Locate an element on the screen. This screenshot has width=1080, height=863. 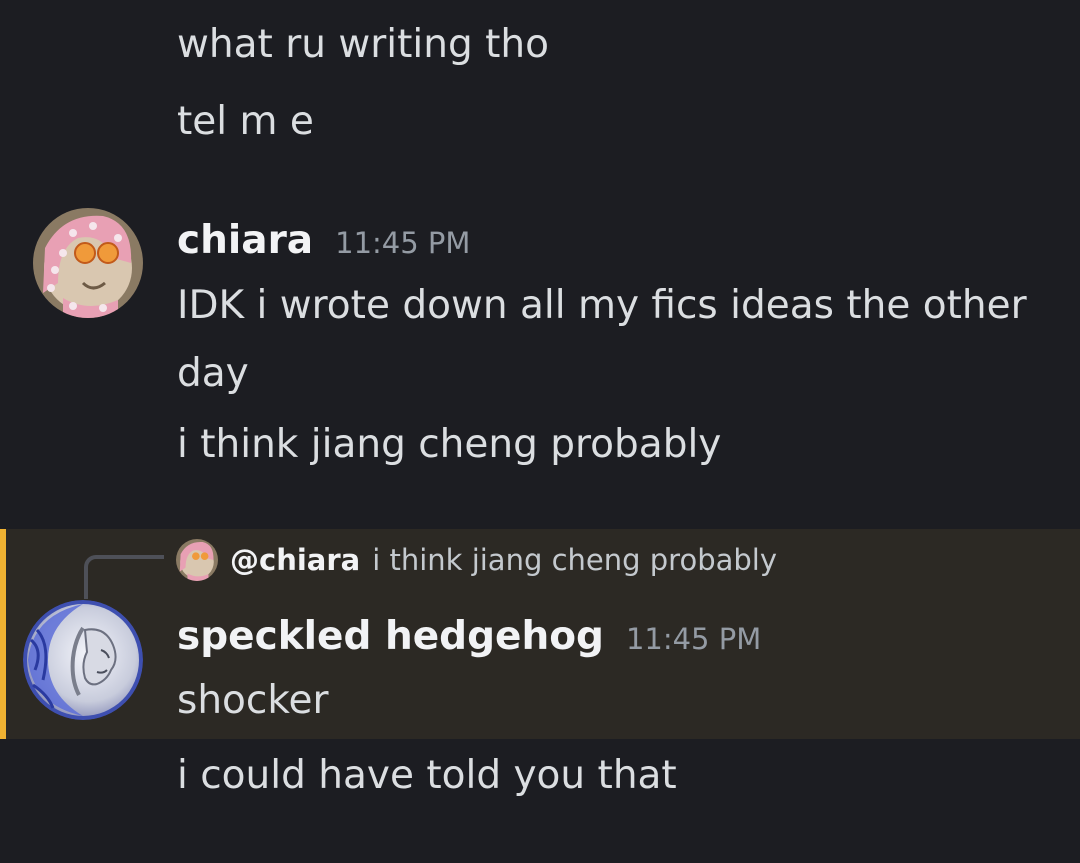
message-header: chiara 11:45 PM is located at coordinates (323, 240).